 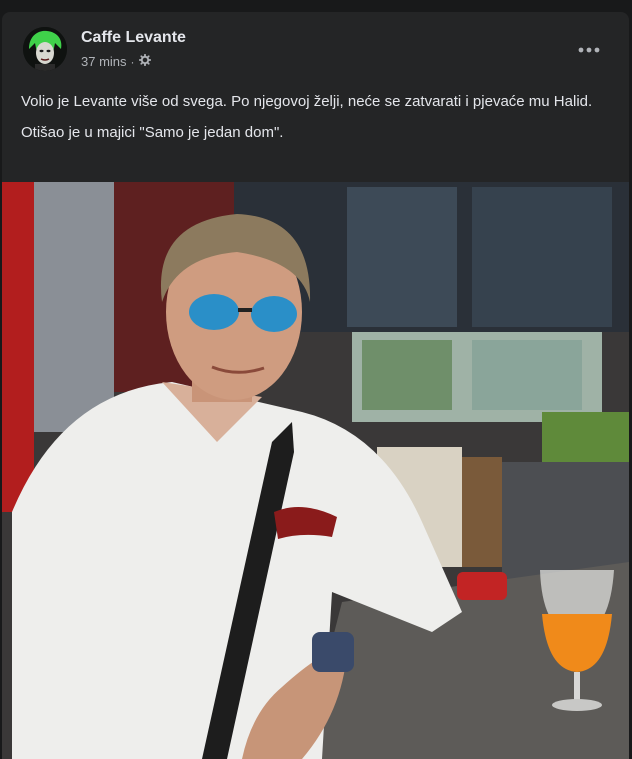 I want to click on post-meta: 37 mins ·, so click(x=116, y=61).